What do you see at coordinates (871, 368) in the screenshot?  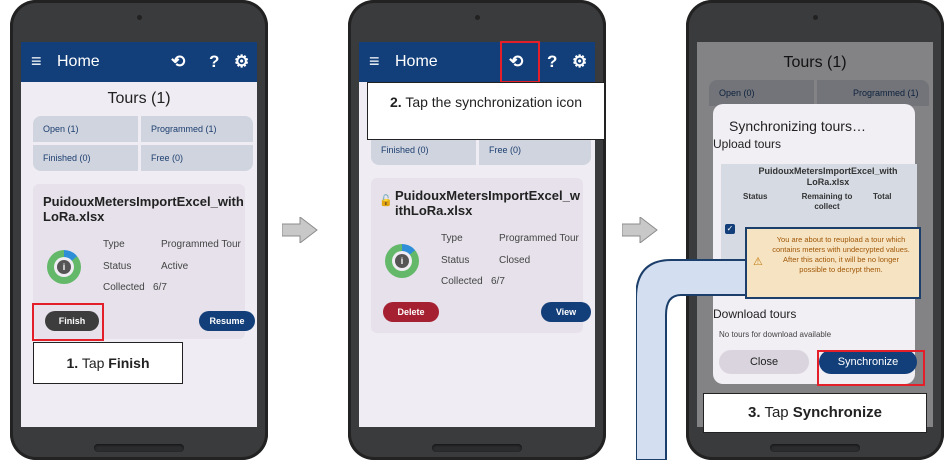 I see `synchronize-highlight-box` at bounding box center [871, 368].